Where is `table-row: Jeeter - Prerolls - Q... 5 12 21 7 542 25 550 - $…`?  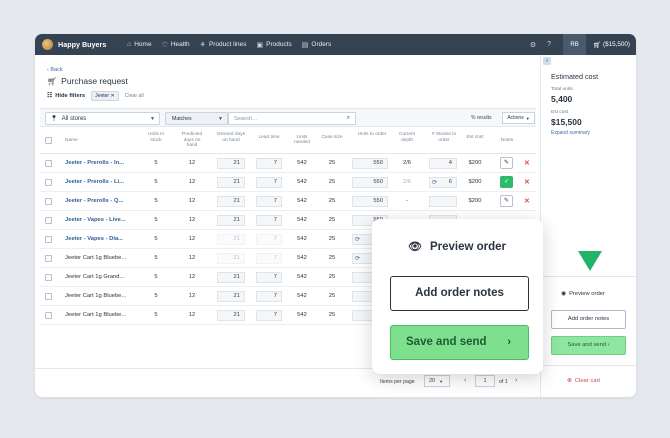 table-row: Jeeter - Prerolls - Q... 5 12 21 7 542 25 550 - $… is located at coordinates (288, 201).